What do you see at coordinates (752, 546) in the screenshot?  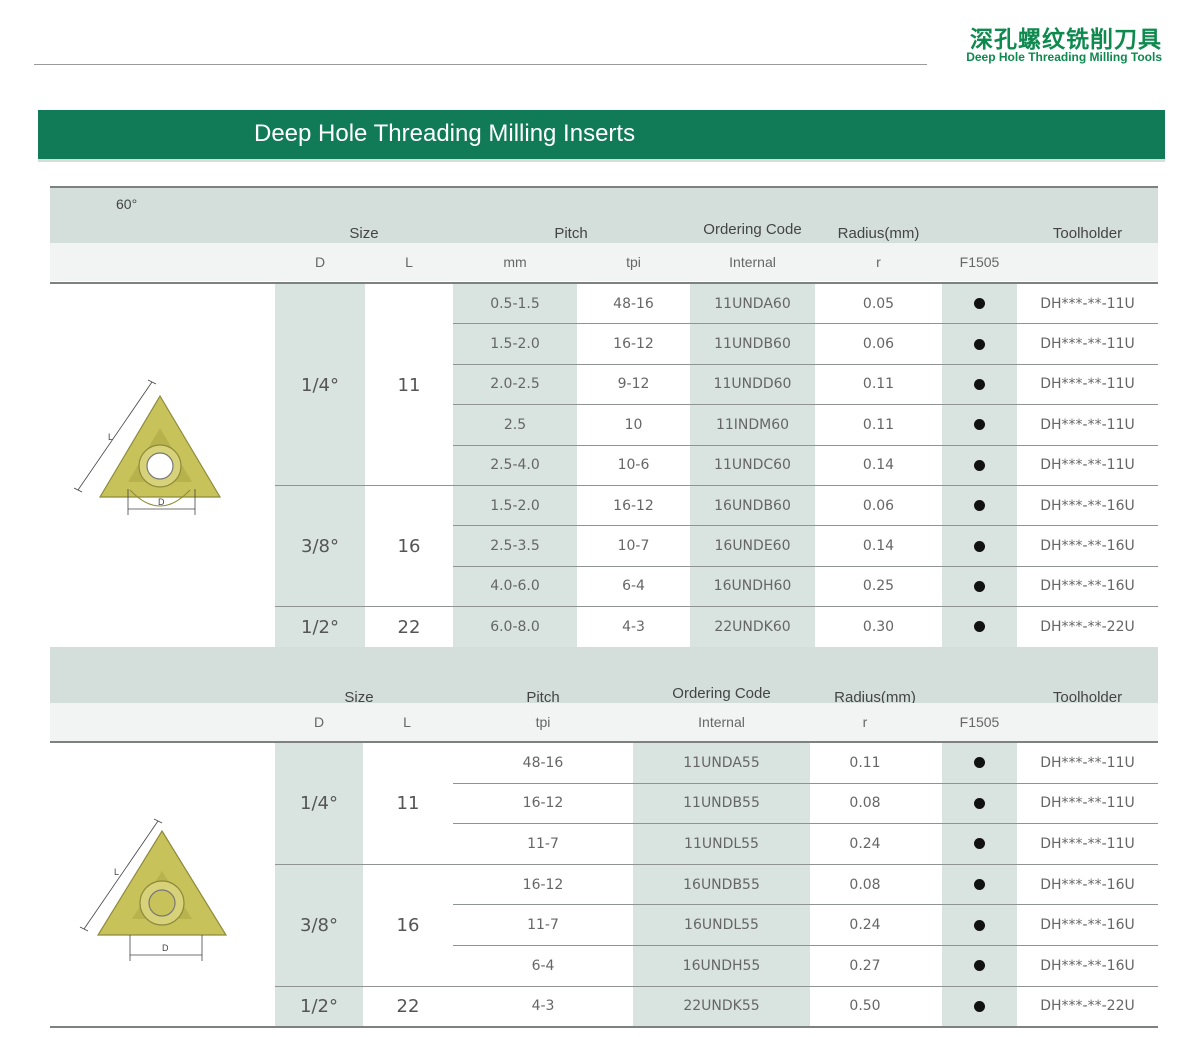 I see `ordering-code-cell: 16UNDE60` at bounding box center [752, 546].